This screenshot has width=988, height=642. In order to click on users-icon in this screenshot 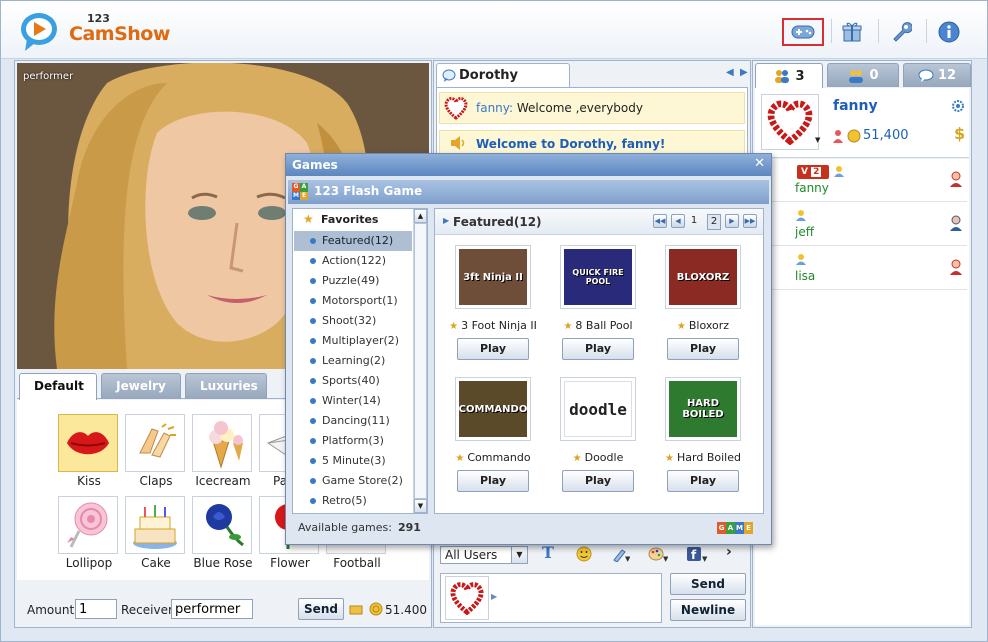, I will do `click(782, 76)`.